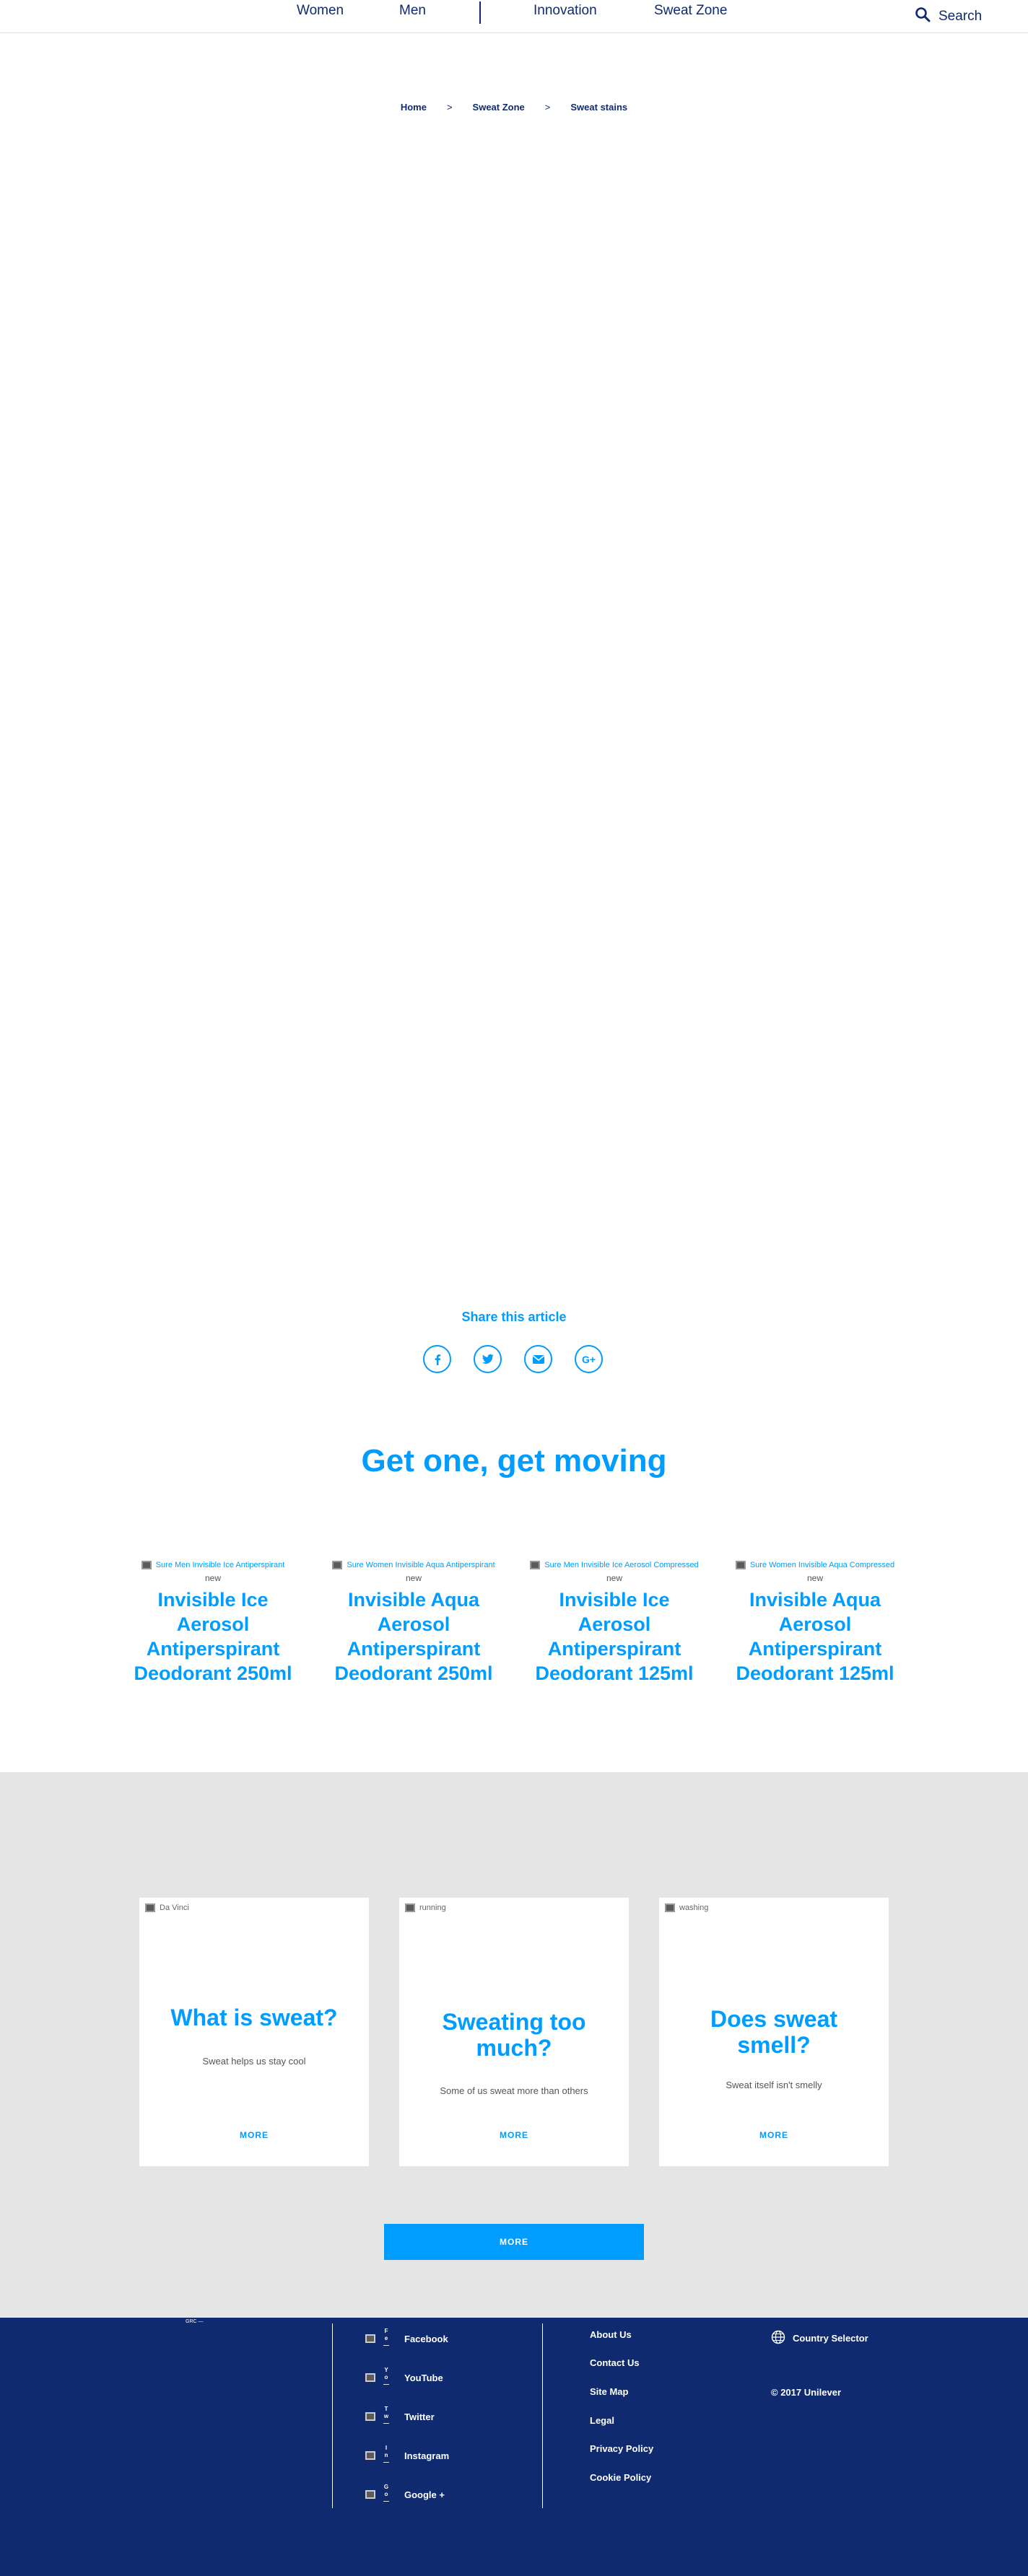 The width and height of the screenshot is (1028, 2576). What do you see at coordinates (195, 2321) in the screenshot?
I see `footer-logo-alt: GRC —` at bounding box center [195, 2321].